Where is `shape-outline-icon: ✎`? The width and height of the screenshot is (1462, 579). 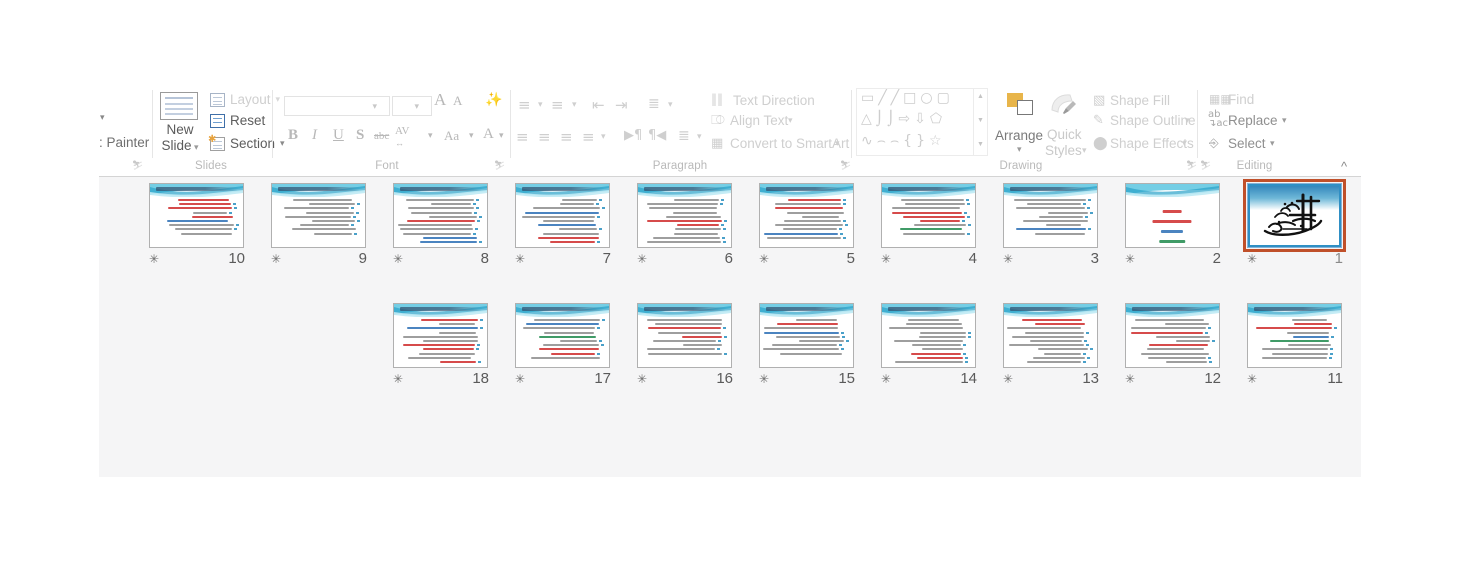
shape-outline-icon: ✎ is located at coordinates (1098, 120).